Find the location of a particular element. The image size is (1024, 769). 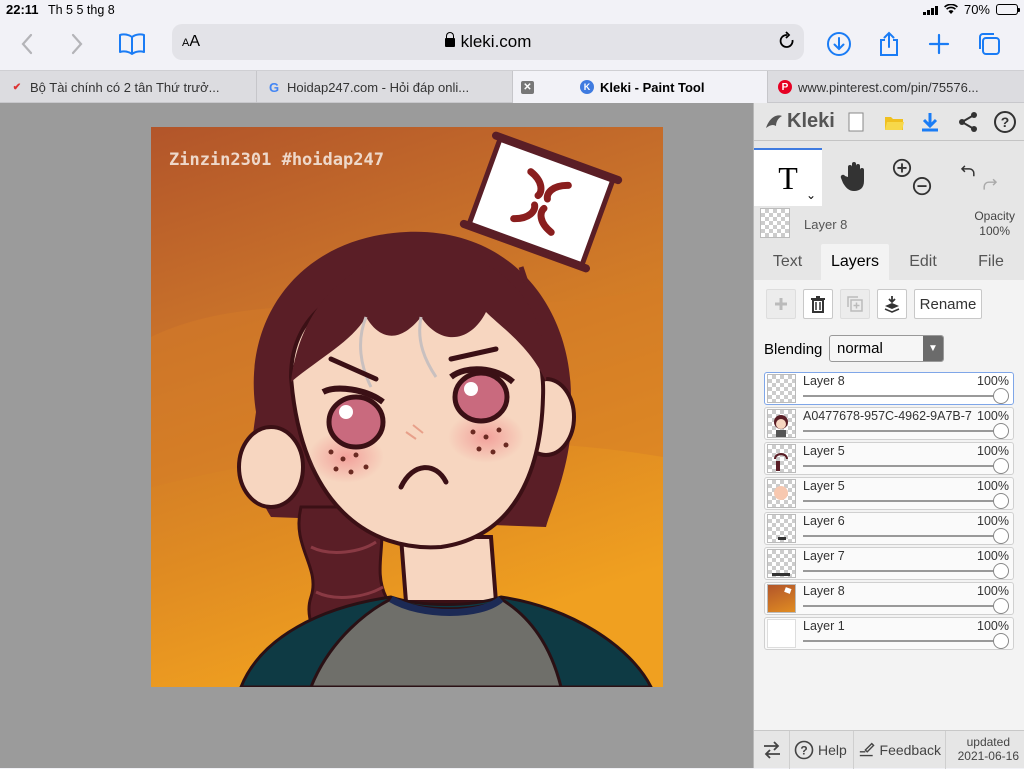

tab-label: Kleki - Paint Tool is located at coordinates (652, 87).